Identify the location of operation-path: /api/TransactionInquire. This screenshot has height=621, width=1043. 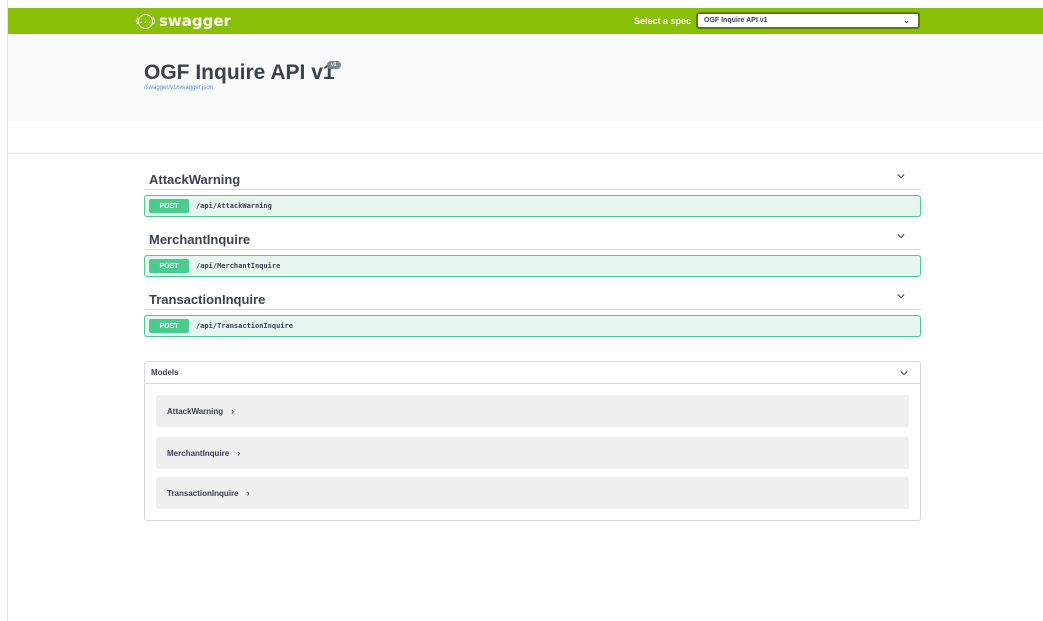
(244, 326).